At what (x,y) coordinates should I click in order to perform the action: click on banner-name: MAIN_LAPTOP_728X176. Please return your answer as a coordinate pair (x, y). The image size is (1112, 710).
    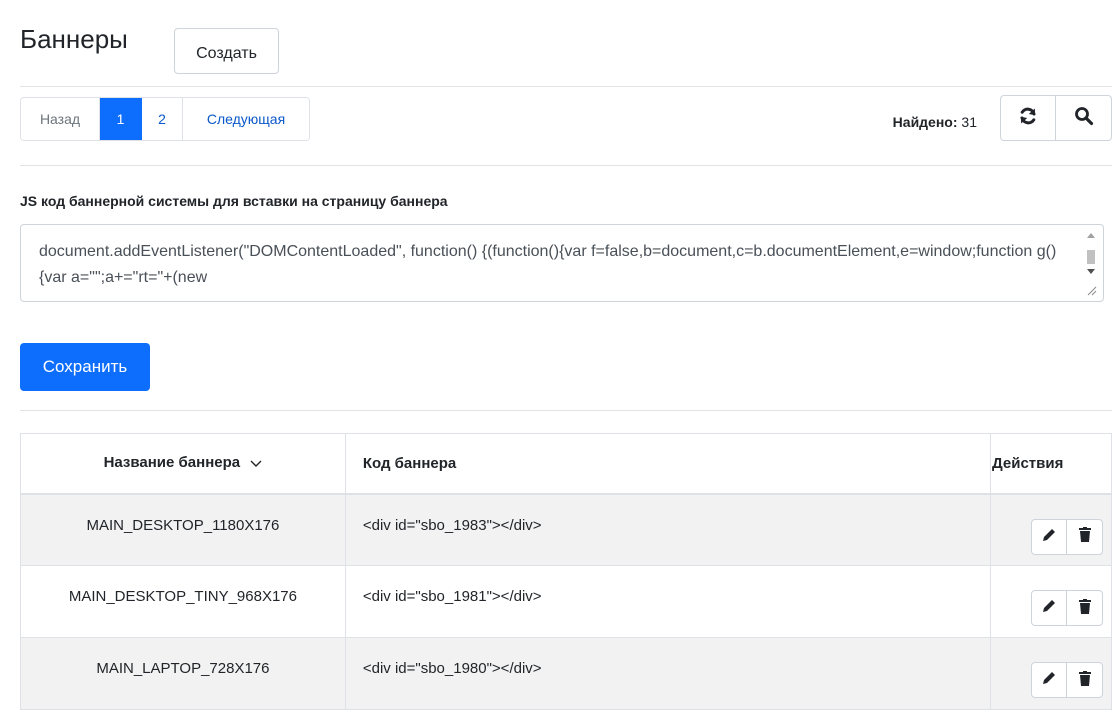
    Looking at the image, I should click on (183, 673).